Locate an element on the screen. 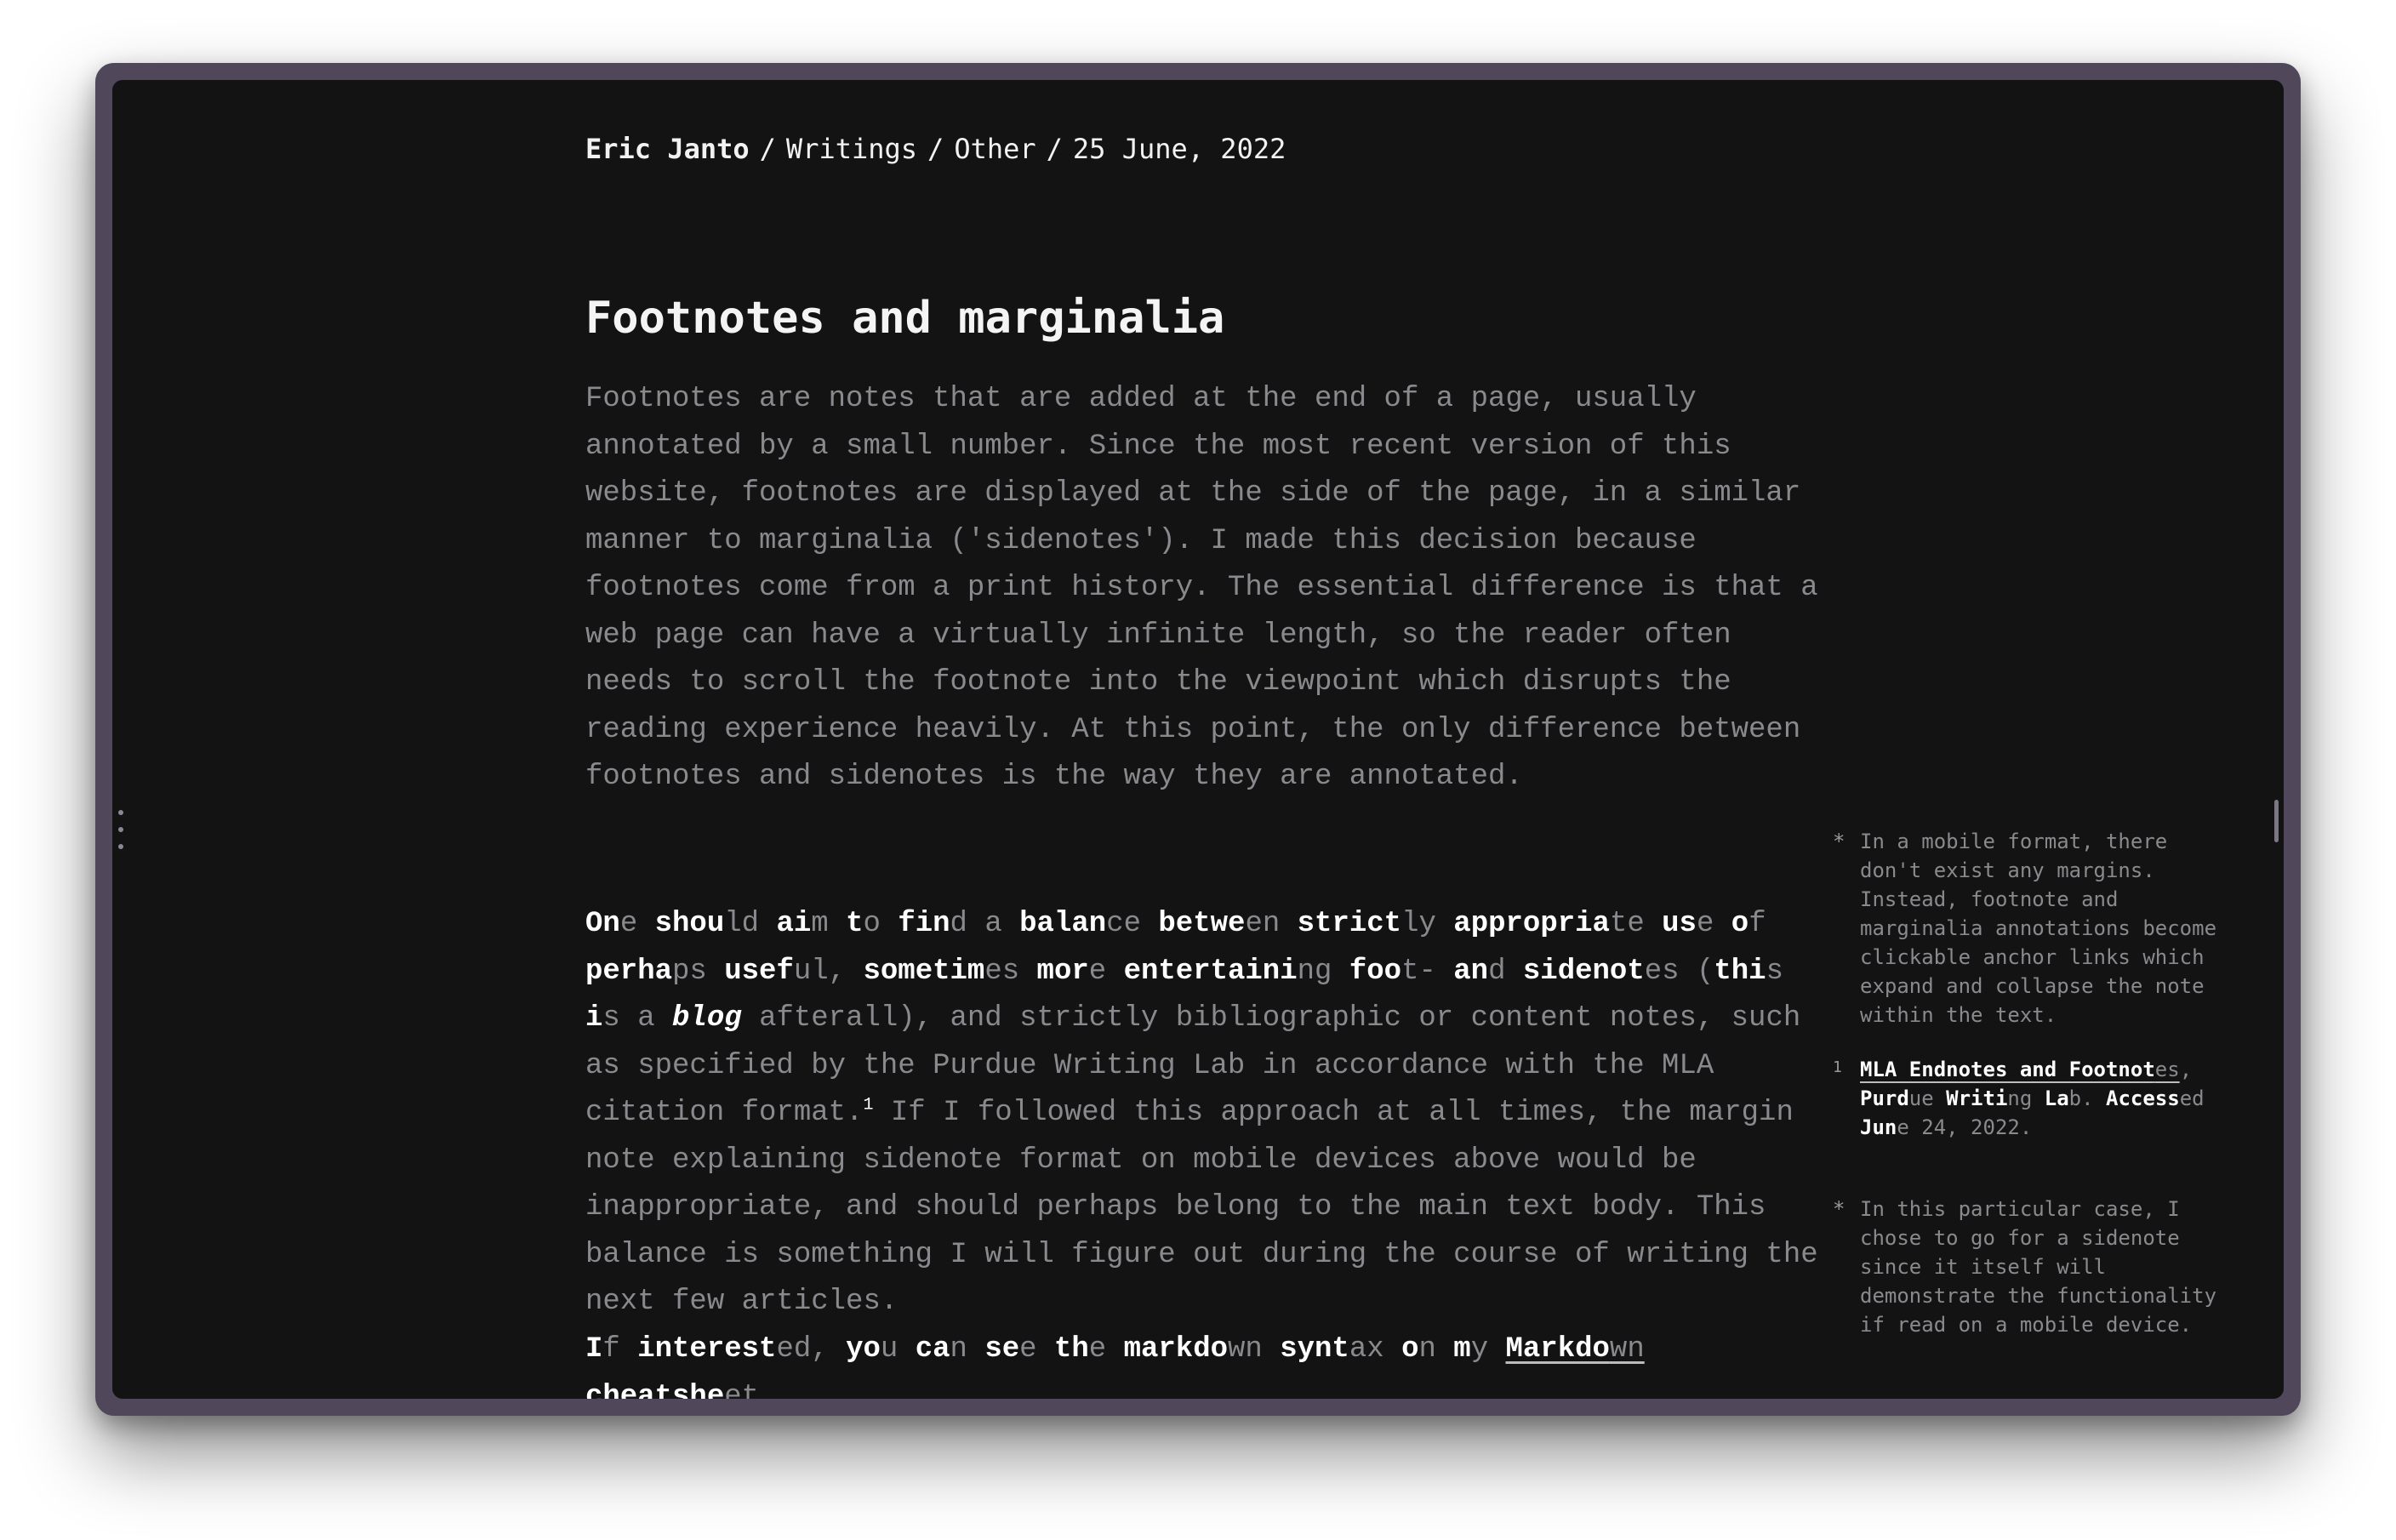 This screenshot has height=1540, width=2396. breadcrumb: Eric Janto / Writings / Other / 25 June, 2022 is located at coordinates (935, 149).